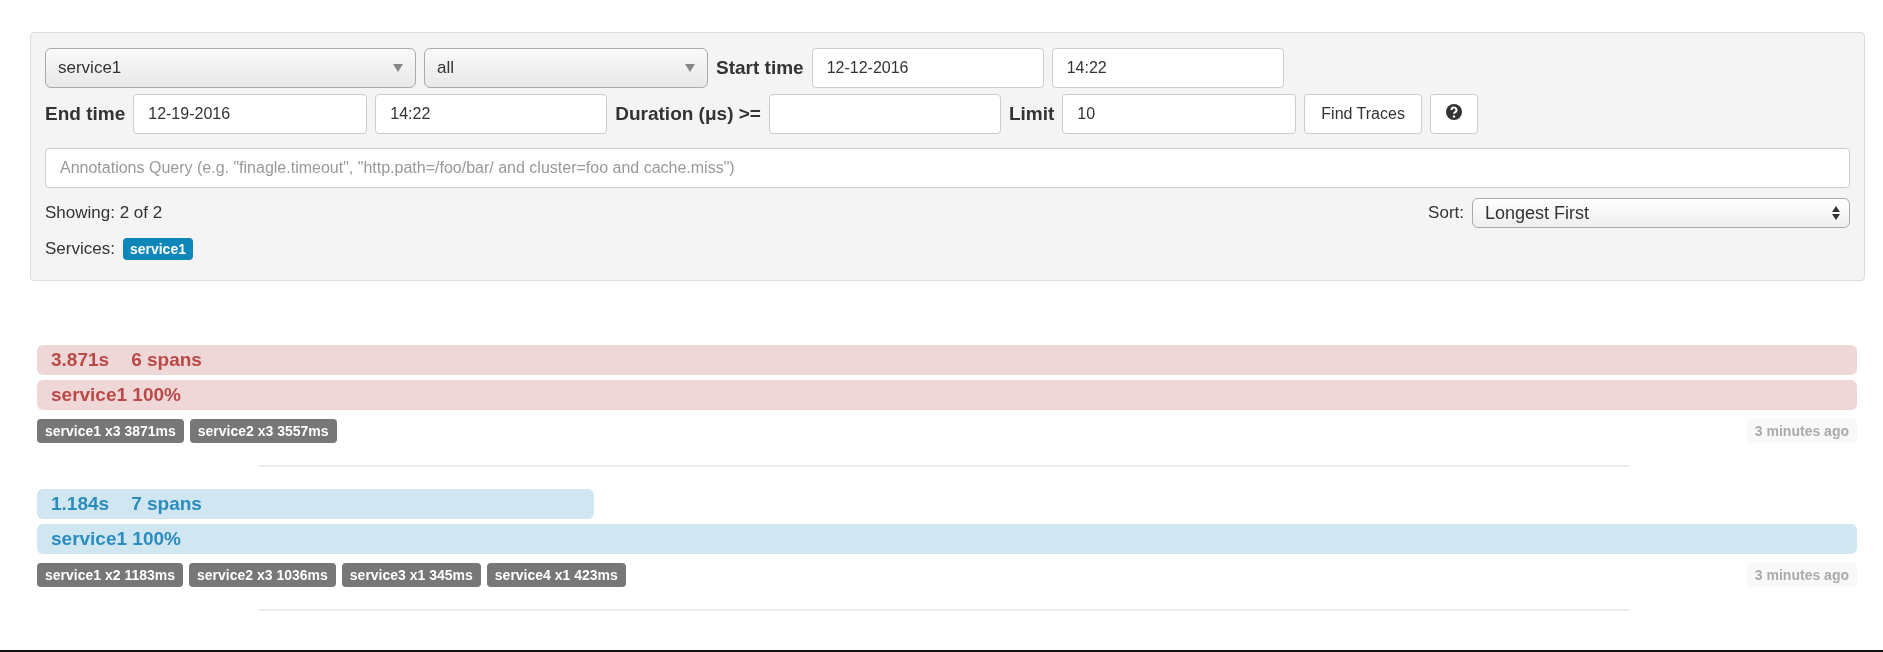 This screenshot has width=1883, height=652. I want to click on duration-text: 1.184s, so click(80, 504).